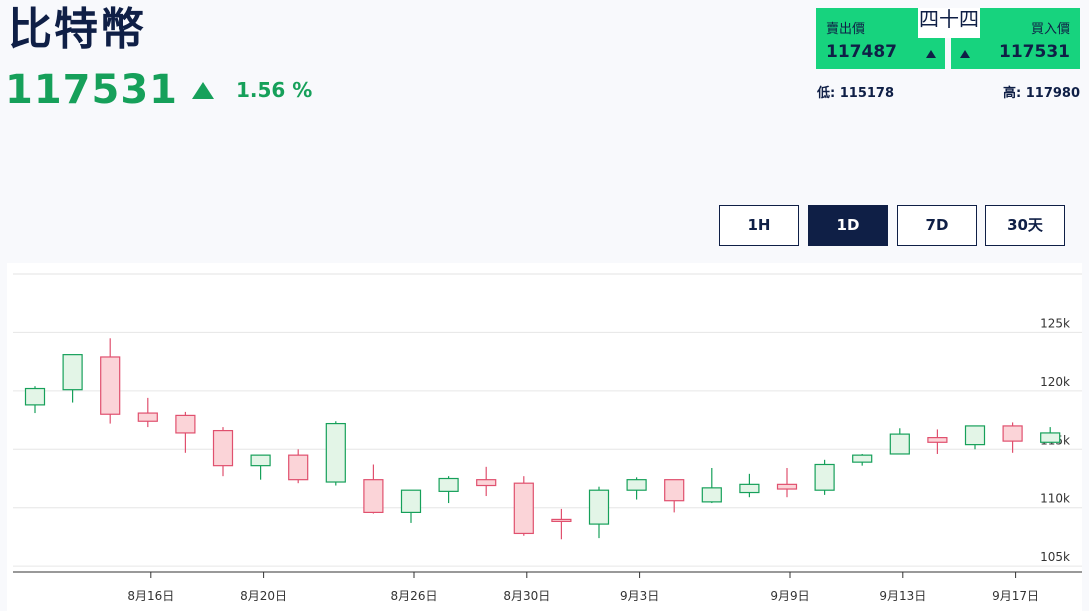 This screenshot has width=1089, height=611. What do you see at coordinates (1034, 52) in the screenshot?
I see `buy-price-value: 117531` at bounding box center [1034, 52].